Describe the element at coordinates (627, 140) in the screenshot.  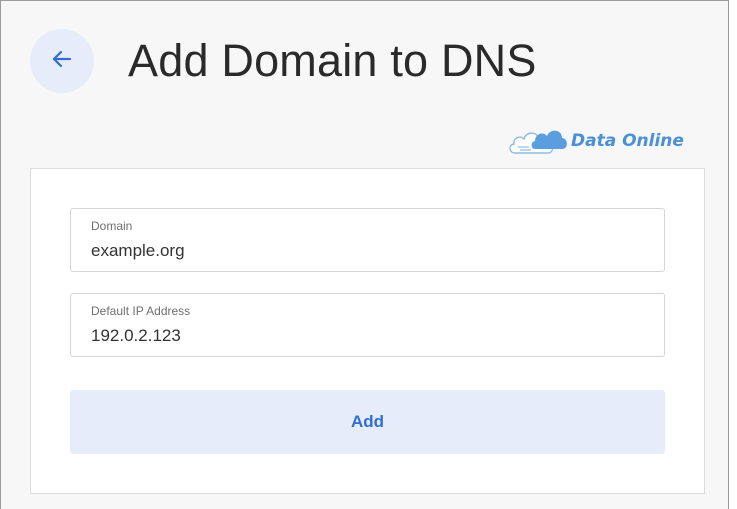
I see `logo-text: Data Online` at that location.